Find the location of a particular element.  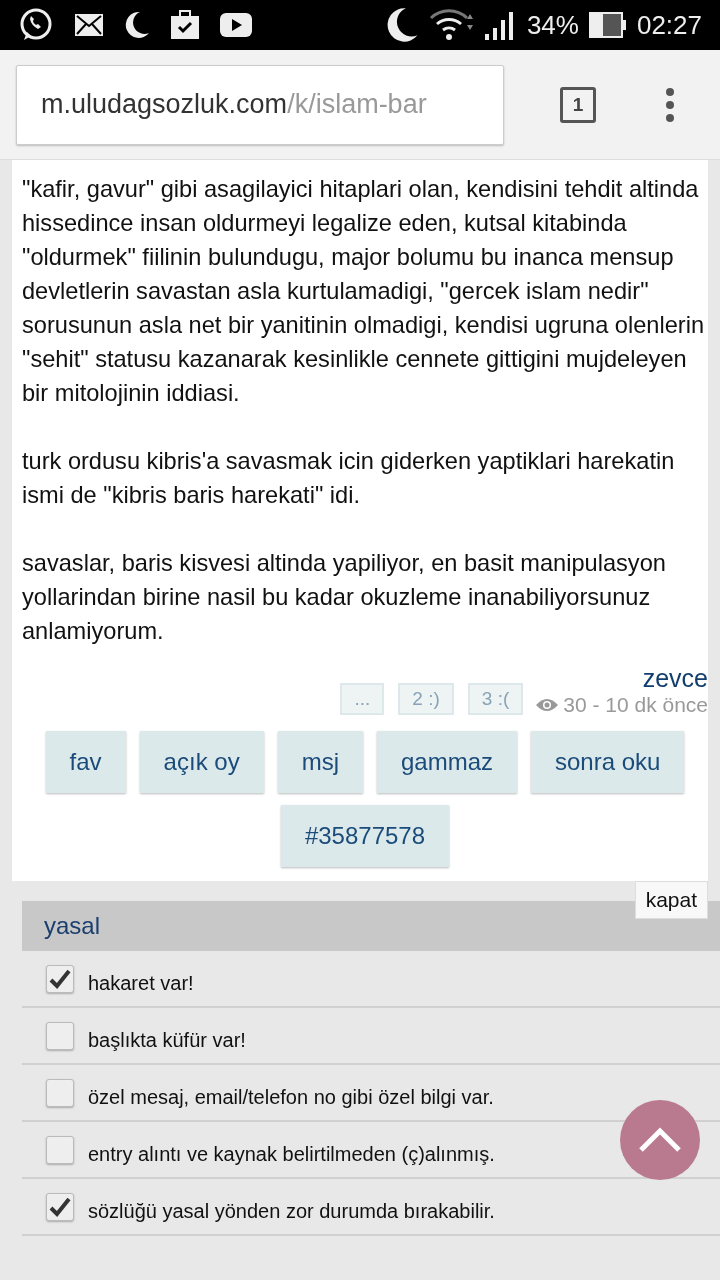

chevron-up-icon is located at coordinates (660, 1140).